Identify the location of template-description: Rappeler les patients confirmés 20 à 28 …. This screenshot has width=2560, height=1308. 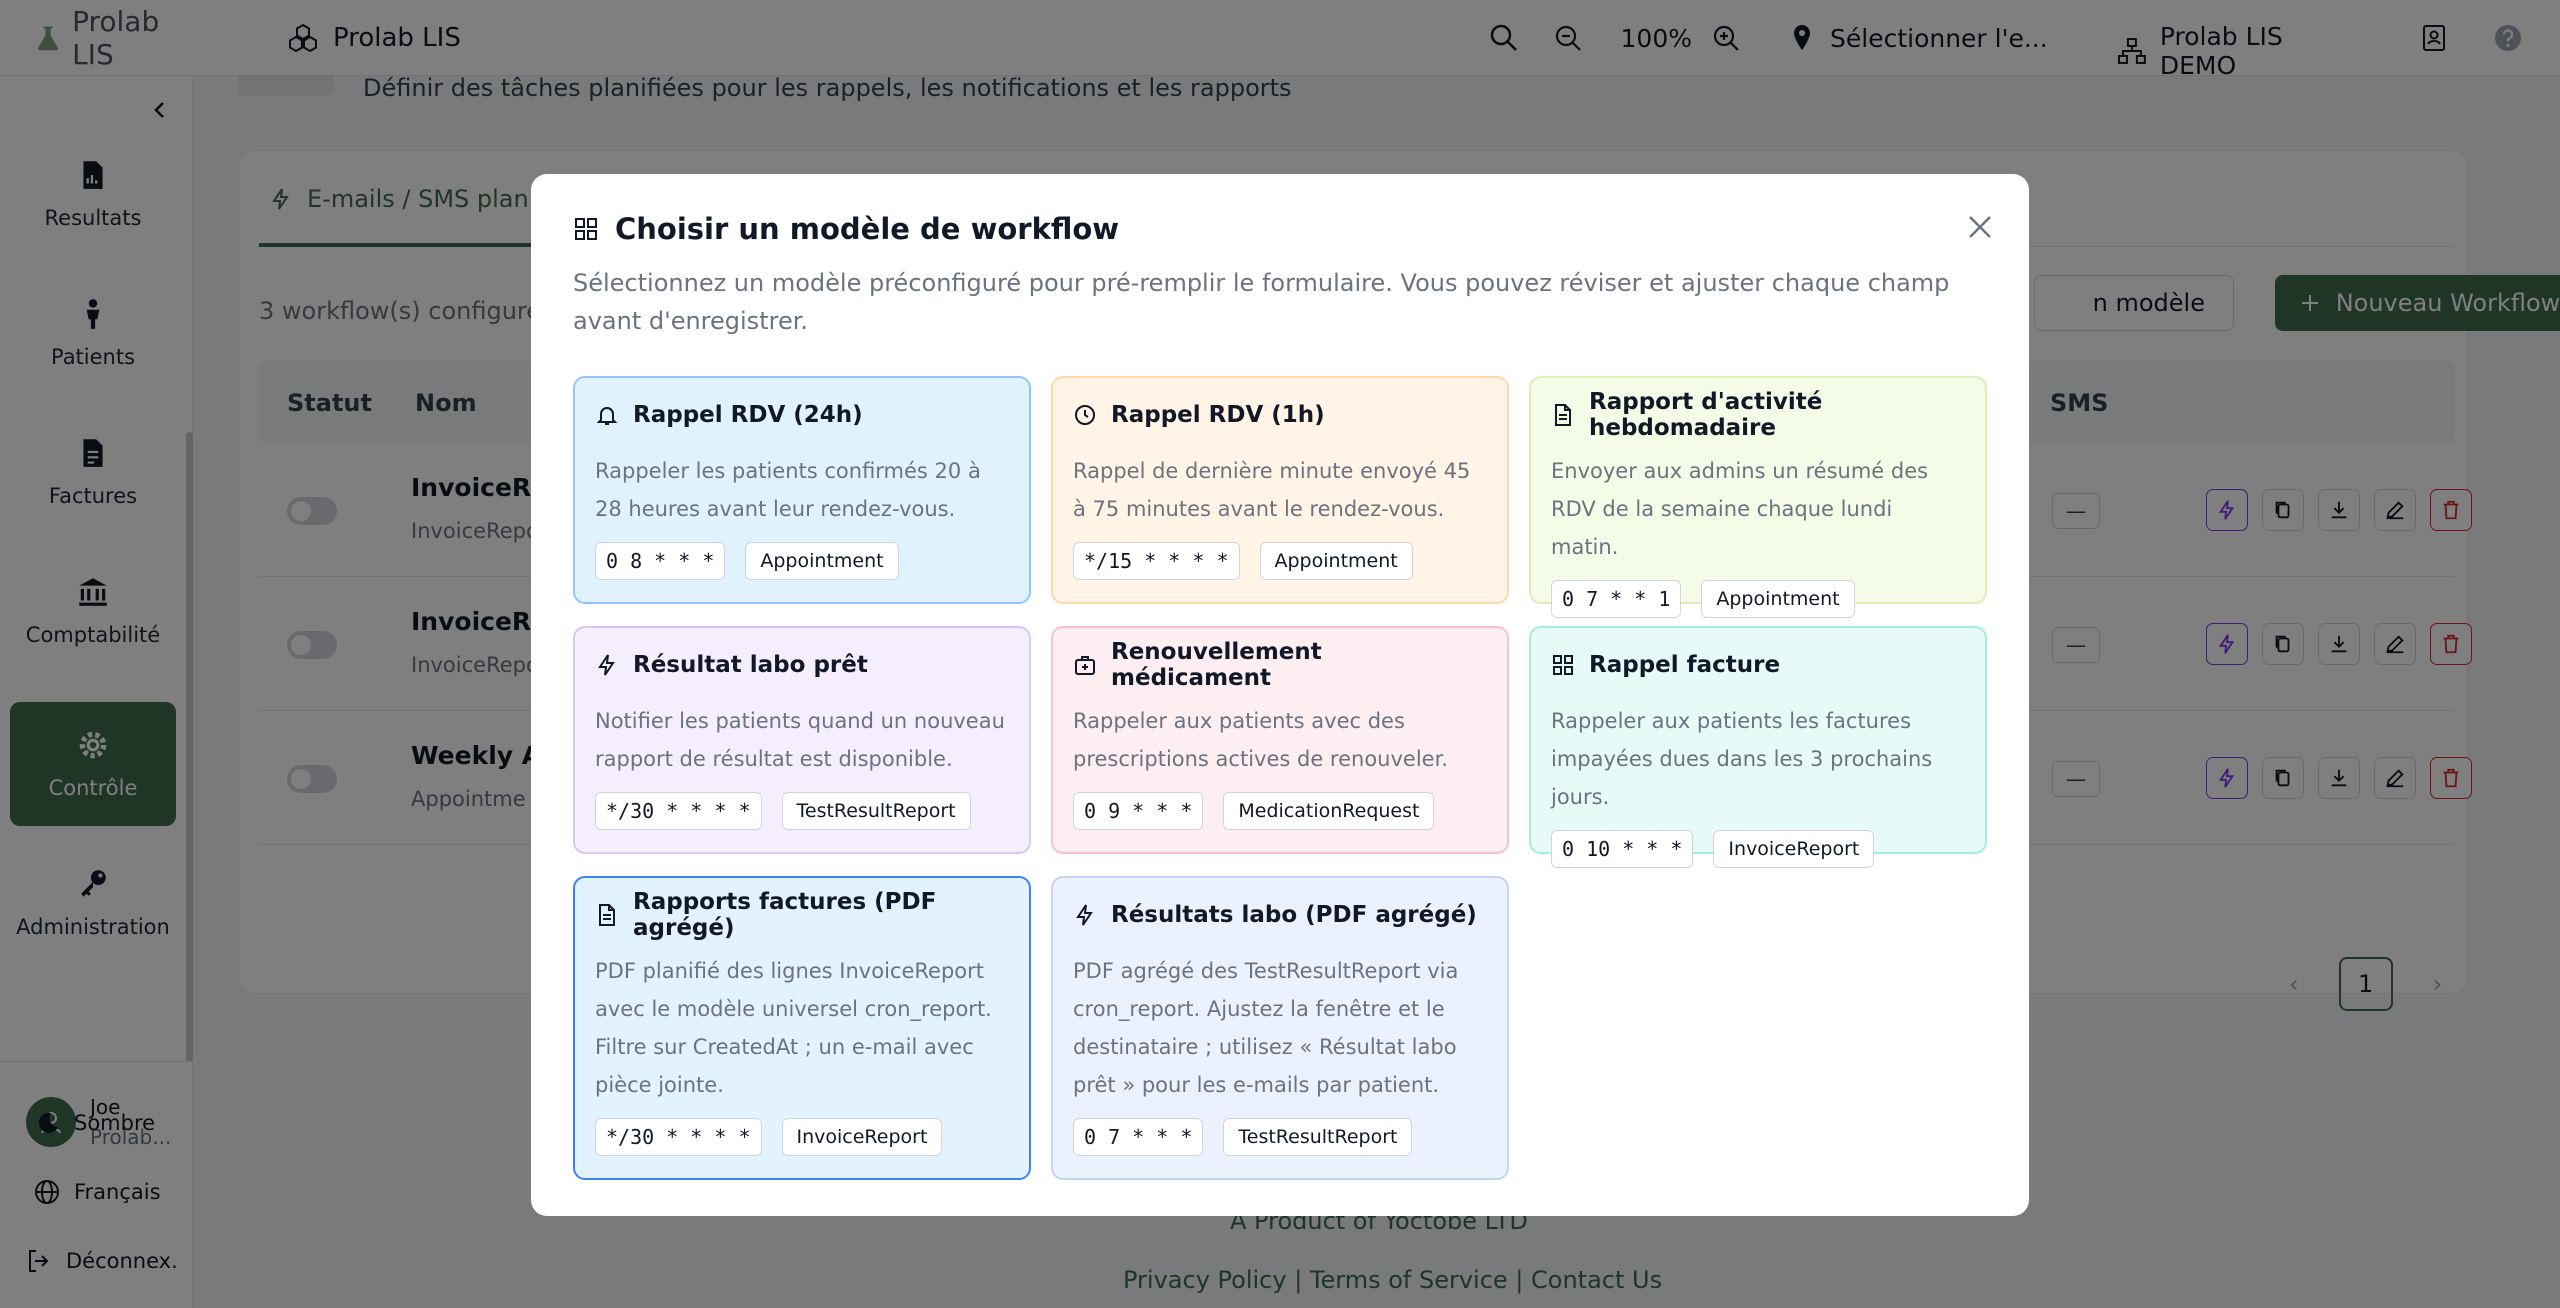
(788, 490).